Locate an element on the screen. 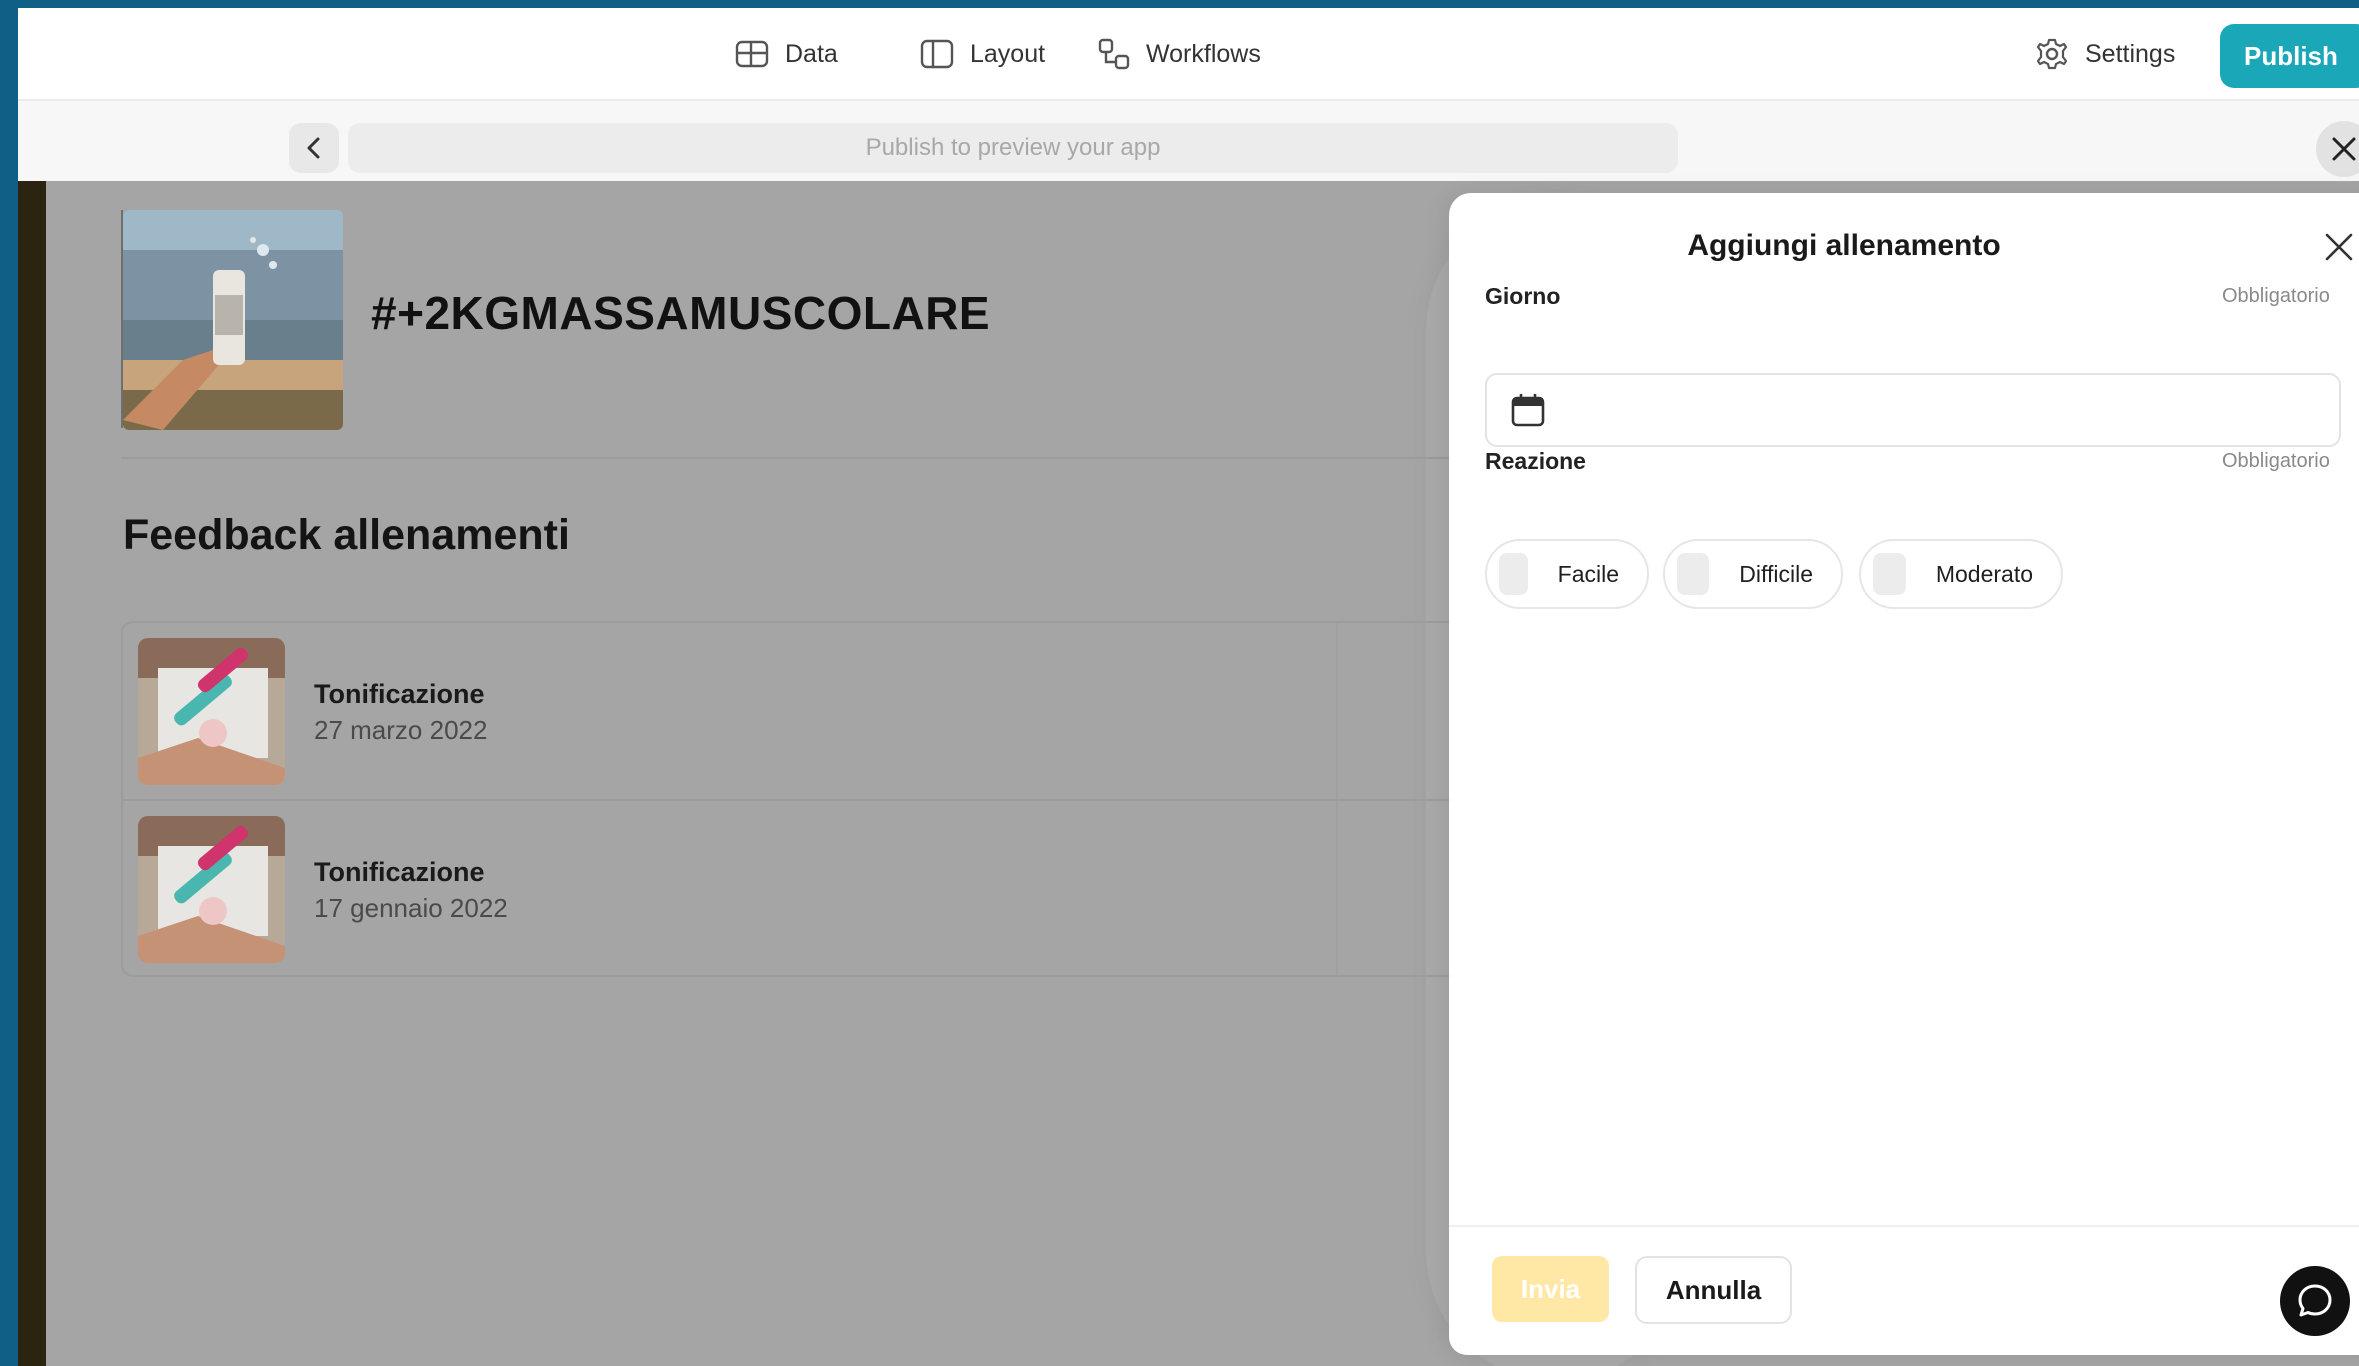  back-button is located at coordinates (314, 148).